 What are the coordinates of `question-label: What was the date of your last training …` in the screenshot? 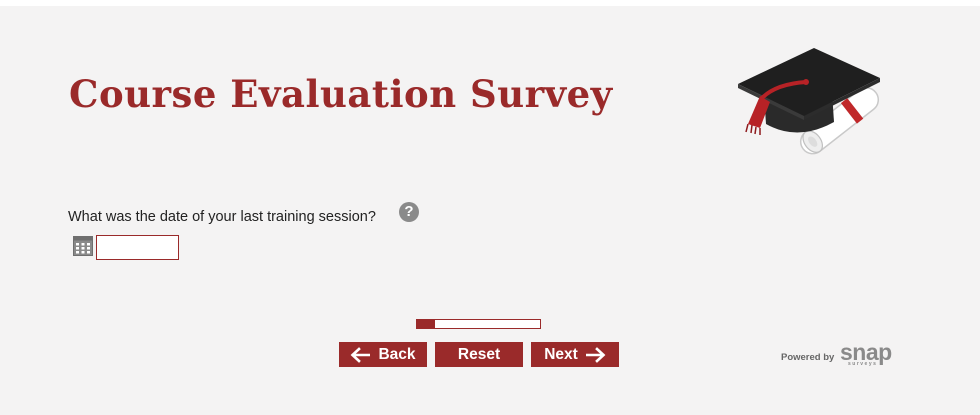 It's located at (222, 217).